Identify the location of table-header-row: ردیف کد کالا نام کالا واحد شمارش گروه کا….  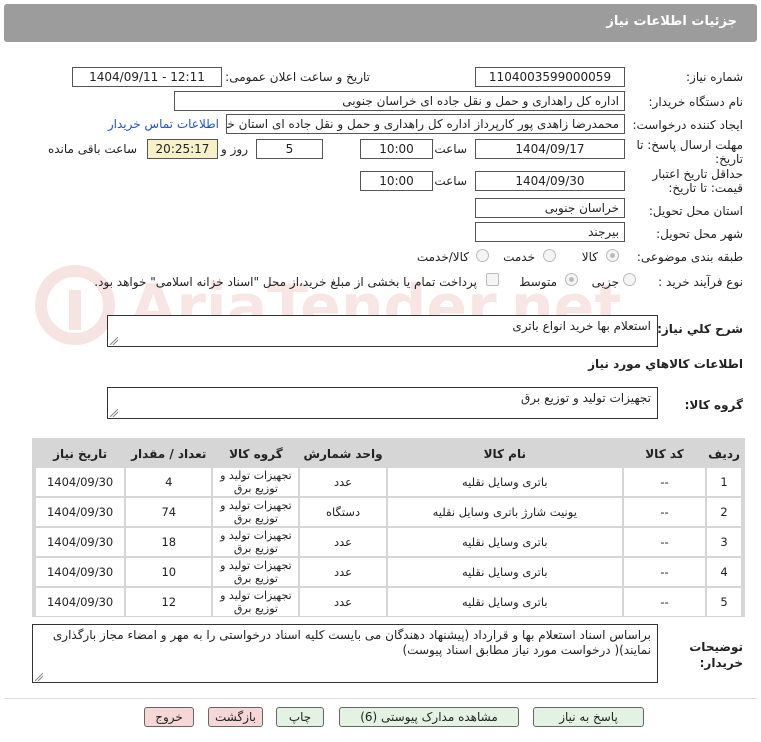
(388, 454).